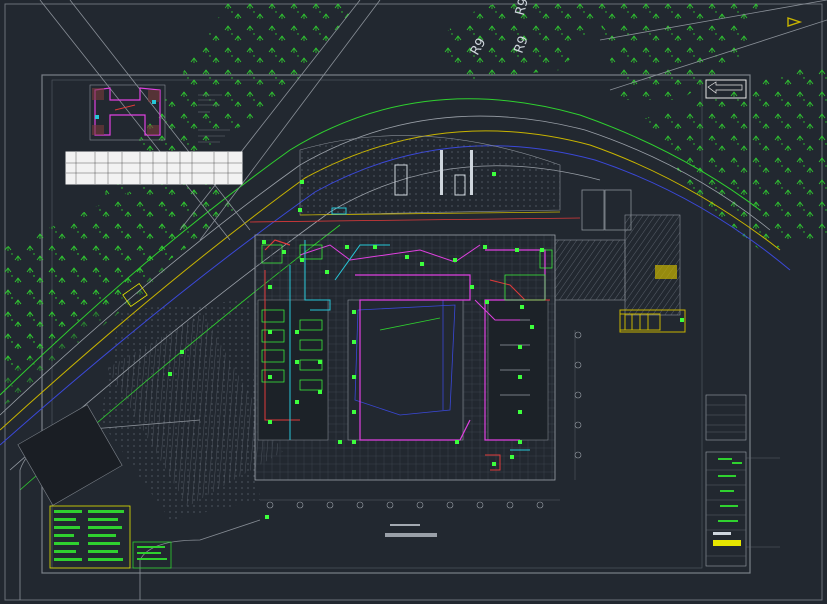 The width and height of the screenshot is (827, 604). I want to click on legend-table-green, so click(110, 537).